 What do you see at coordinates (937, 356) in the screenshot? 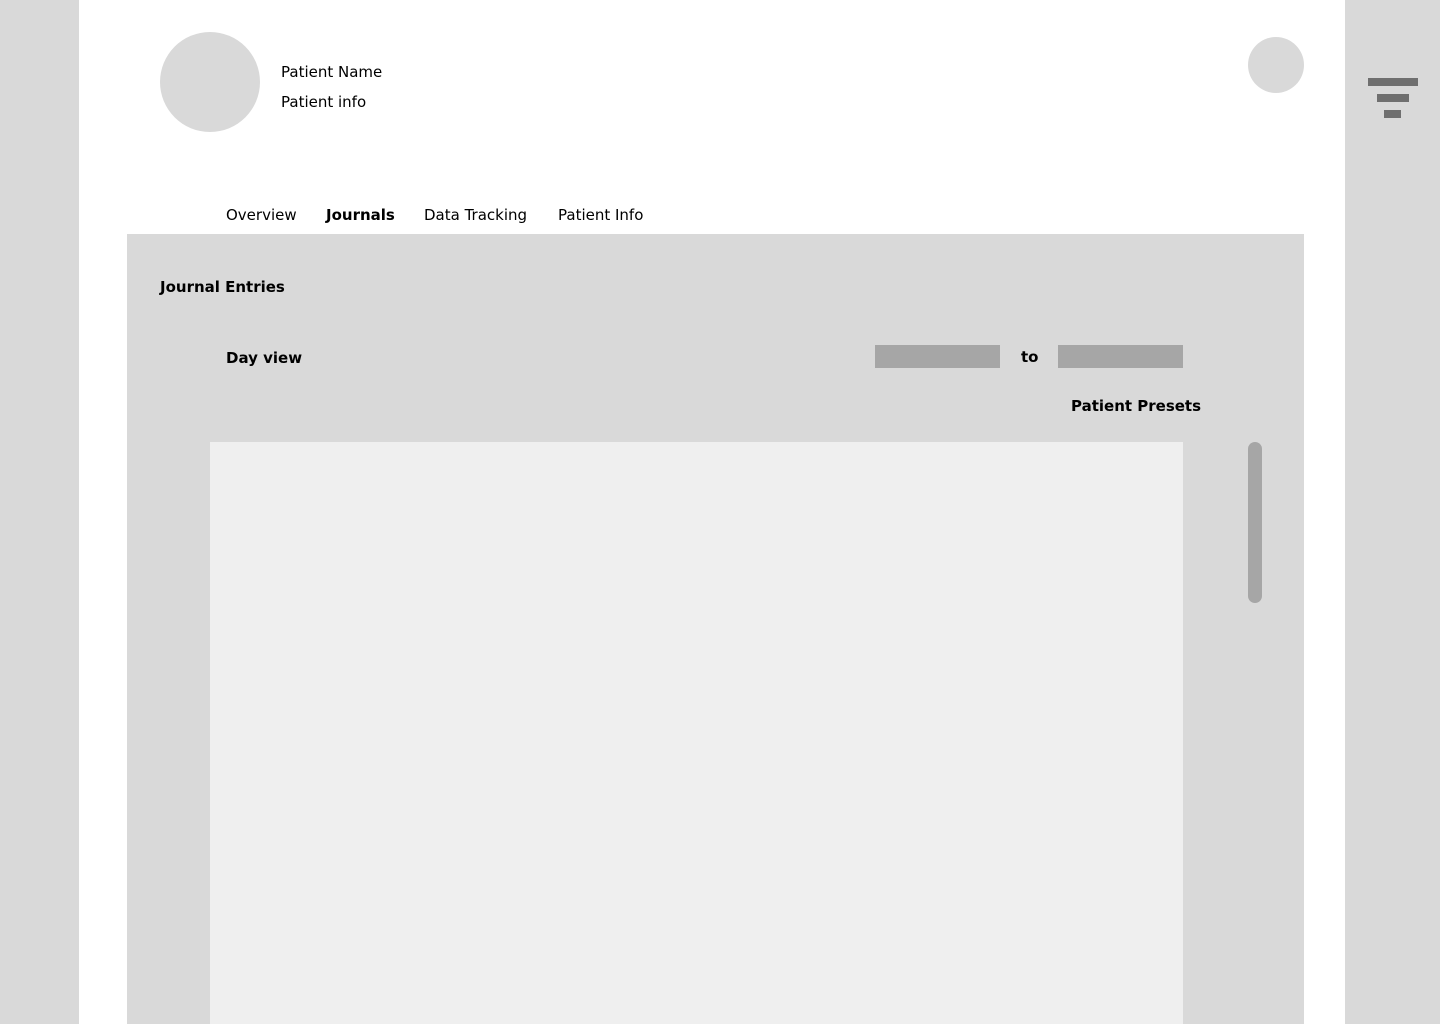
I see `date-from-input` at bounding box center [937, 356].